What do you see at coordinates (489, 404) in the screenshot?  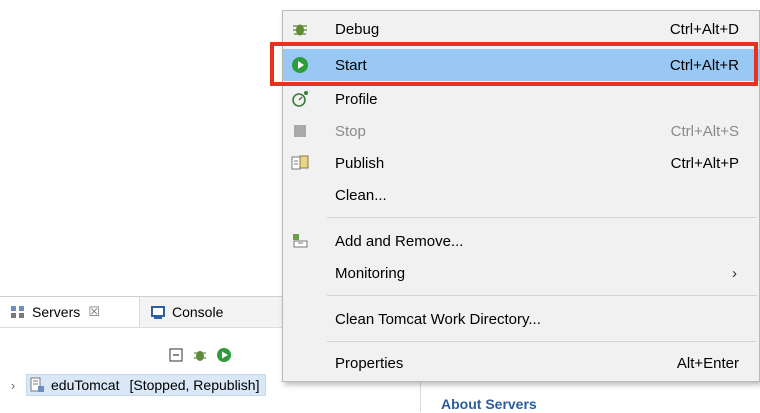 I see `about-servers-heading: About Servers` at bounding box center [489, 404].